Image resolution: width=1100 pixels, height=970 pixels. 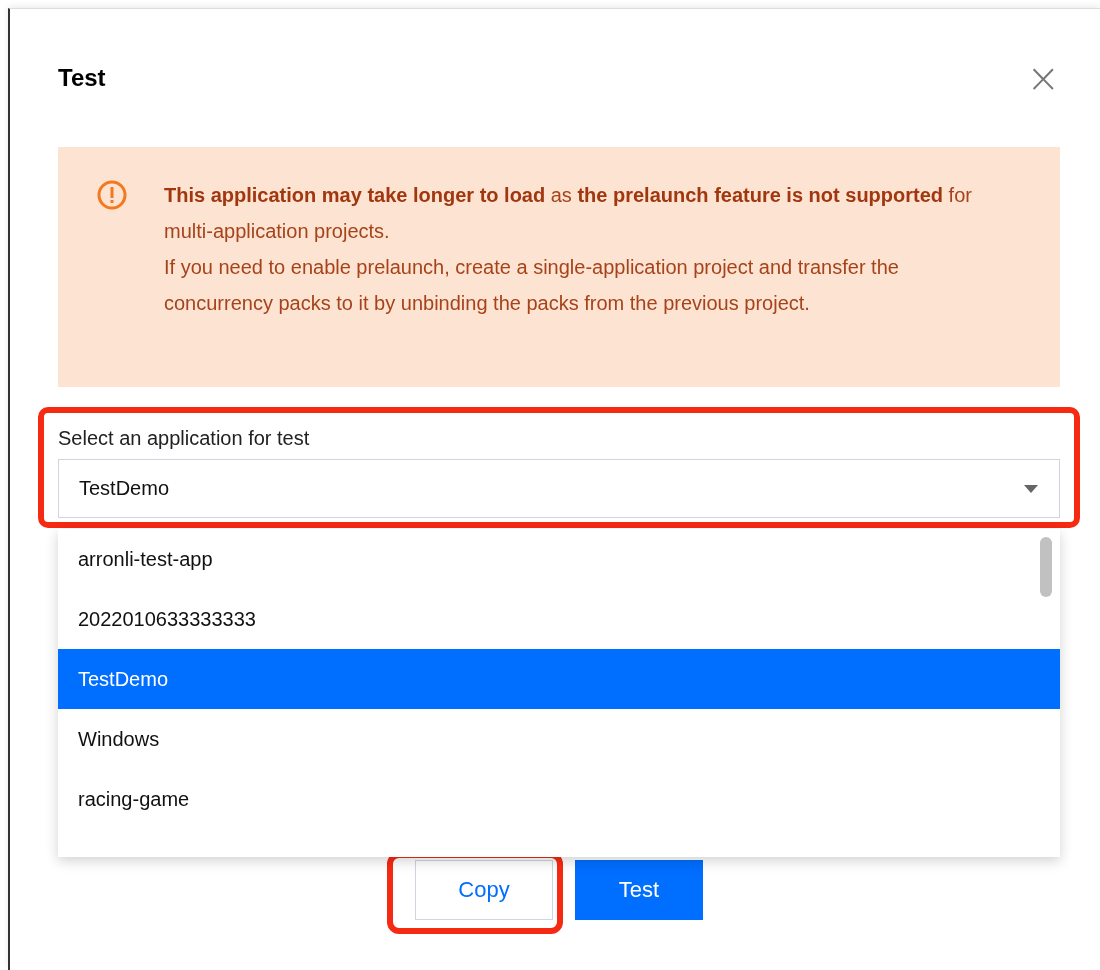 I want to click on warning-text: If you need to enable prelaunch, create a single-application project and transfer the concurrency packs to it by unbinding the packs from the previous project., so click(x=532, y=285).